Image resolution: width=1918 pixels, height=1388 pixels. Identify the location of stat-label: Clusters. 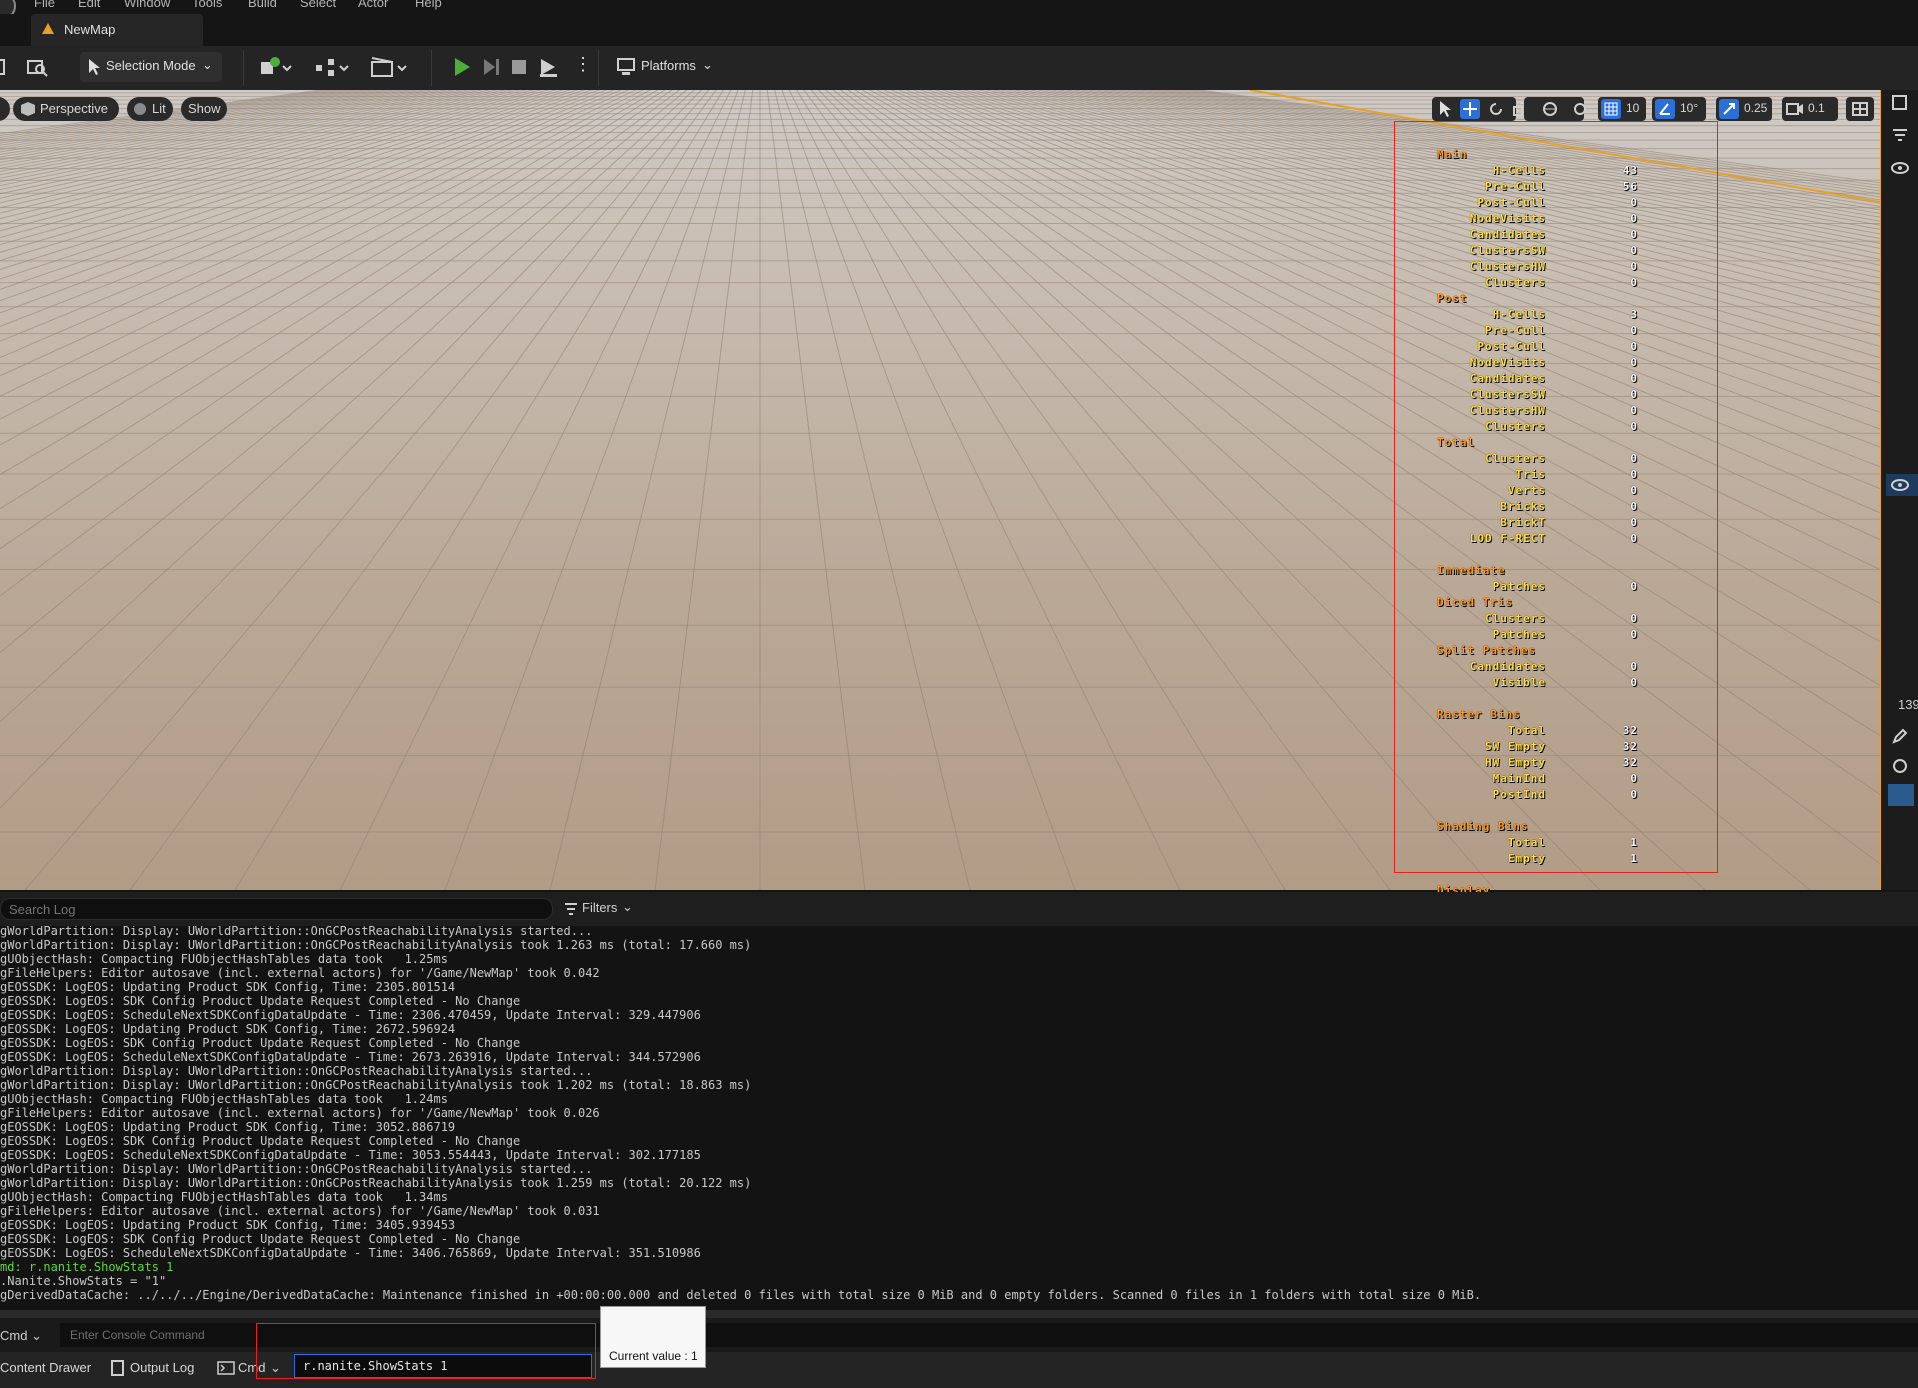
(1515, 458).